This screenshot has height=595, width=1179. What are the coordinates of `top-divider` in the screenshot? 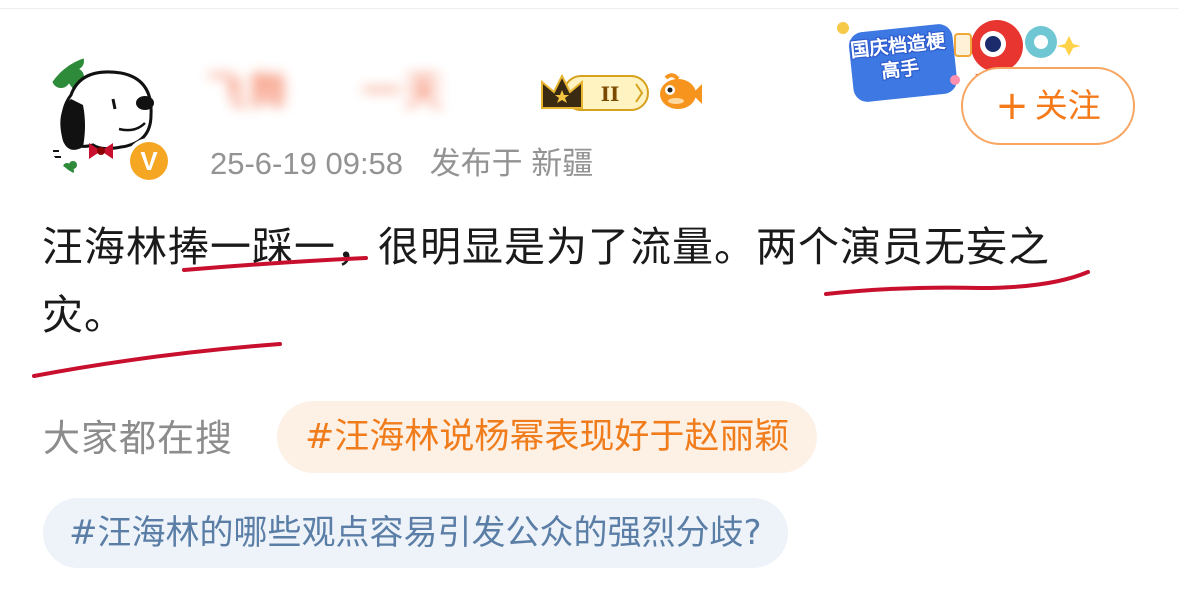 It's located at (589, 8).